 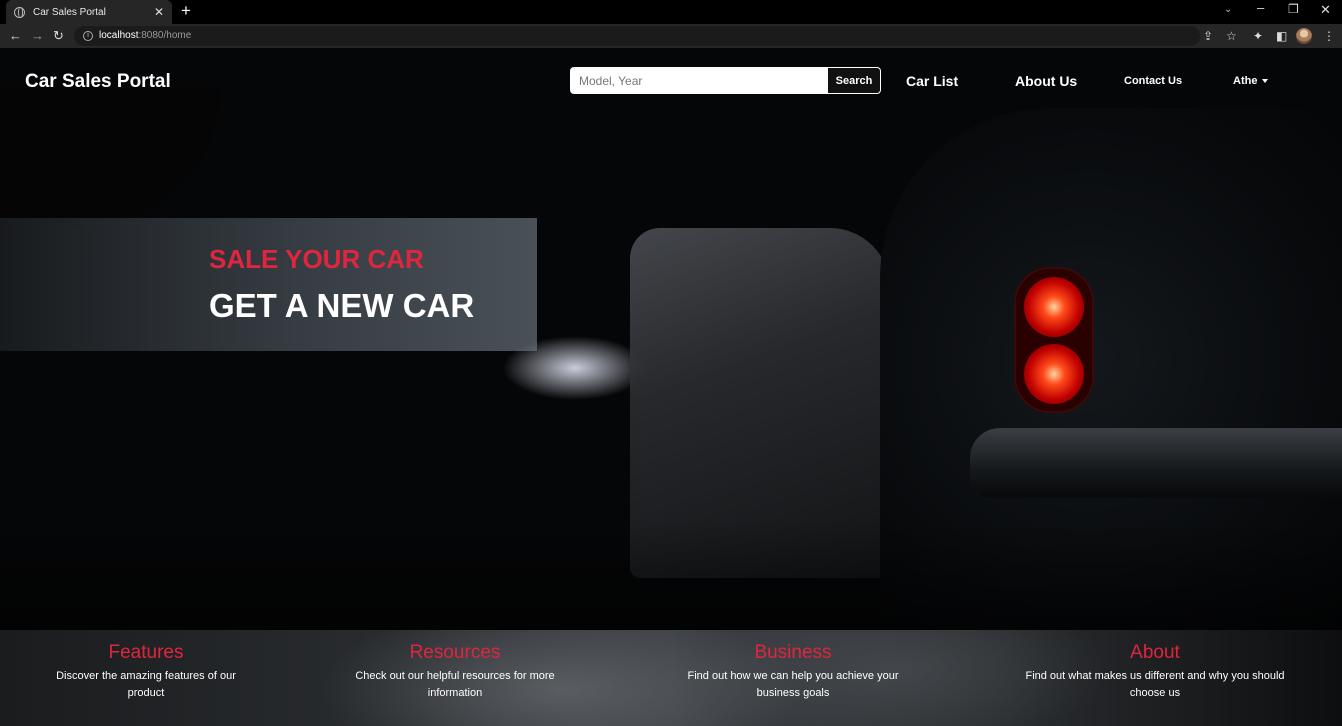 I want to click on info-features-title: Features, so click(x=146, y=653).